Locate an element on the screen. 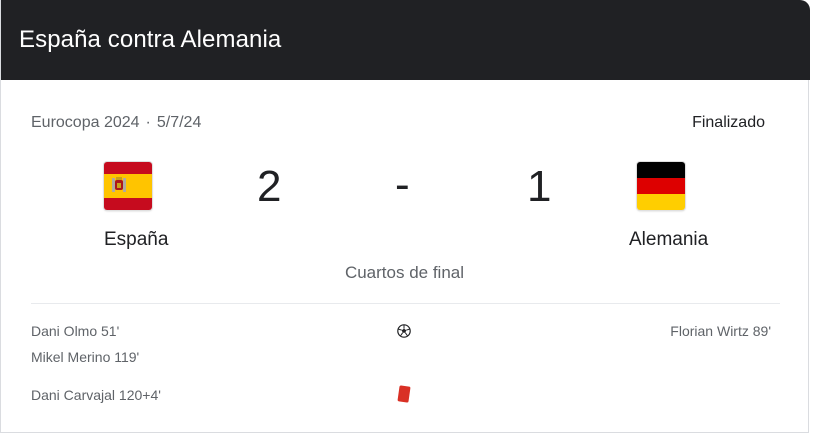  away-score: 1 is located at coordinates (539, 186).